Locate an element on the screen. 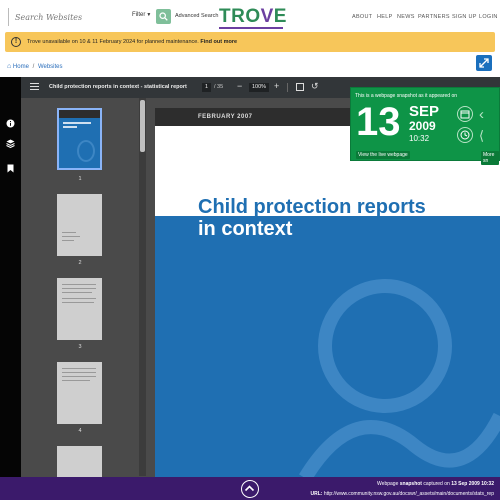 This screenshot has width=500, height=500. search-button is located at coordinates (163, 16).